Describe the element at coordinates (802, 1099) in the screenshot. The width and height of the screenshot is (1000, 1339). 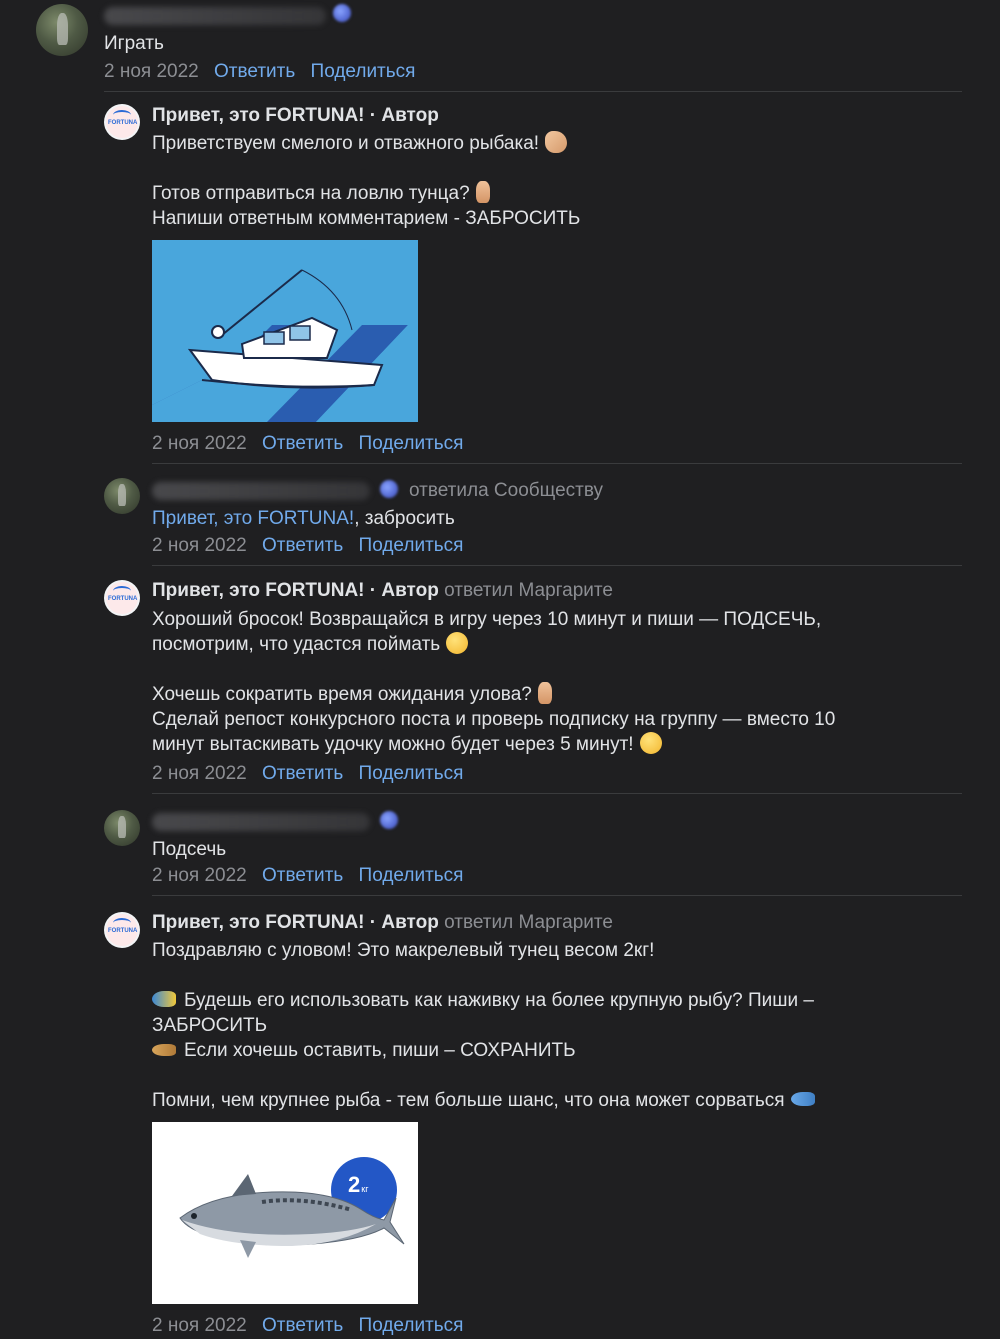
I see `fish-icon` at that location.